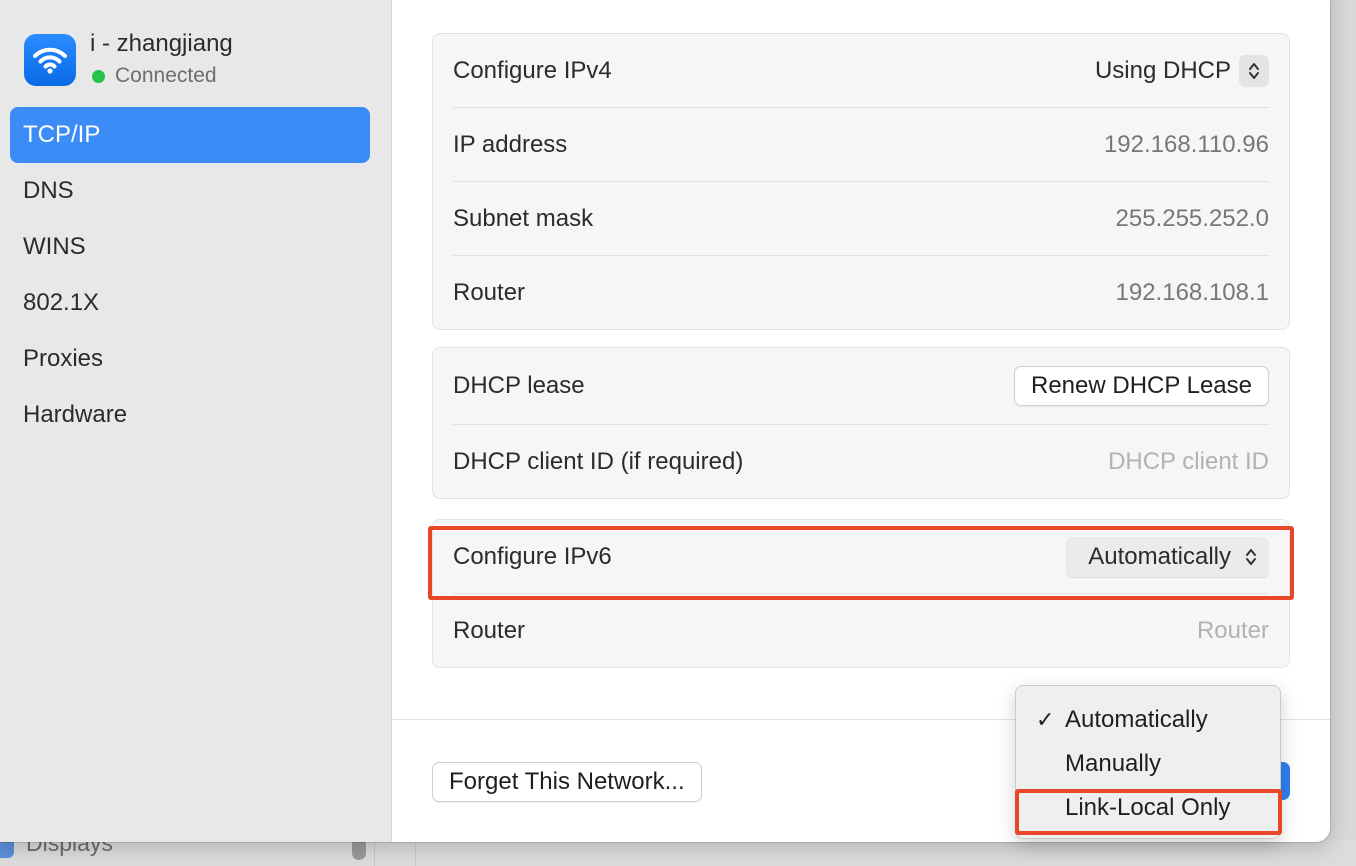  Describe the element at coordinates (1136, 719) in the screenshot. I see `menu-item-label: Automatically` at that location.